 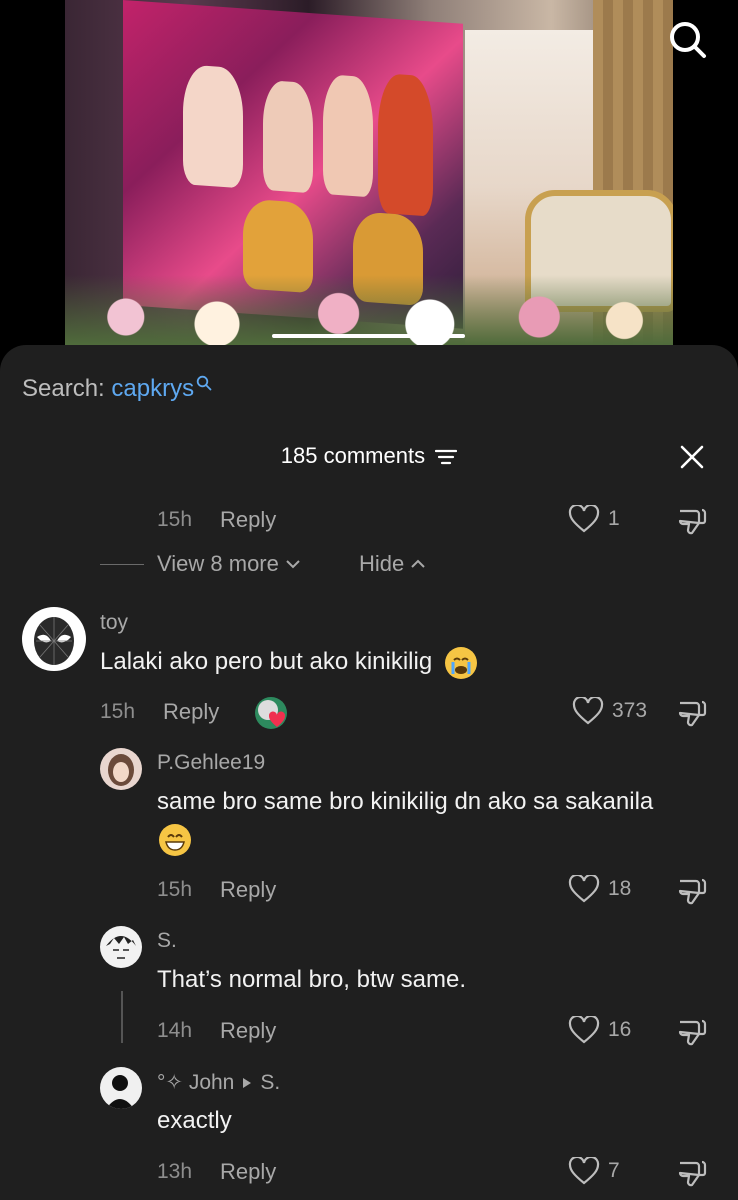 What do you see at coordinates (167, 941) in the screenshot?
I see `username: S.` at bounding box center [167, 941].